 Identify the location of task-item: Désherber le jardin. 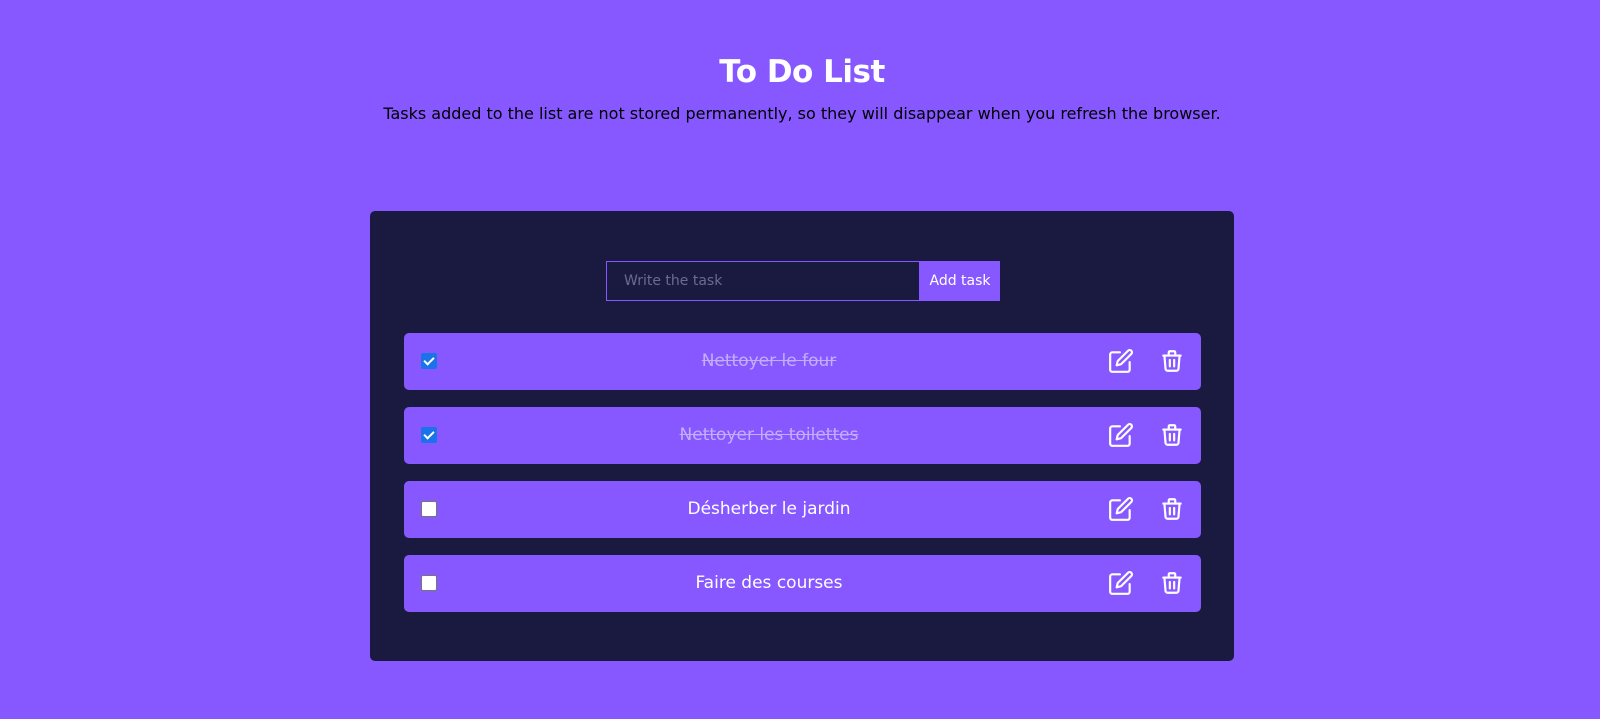
(802, 509).